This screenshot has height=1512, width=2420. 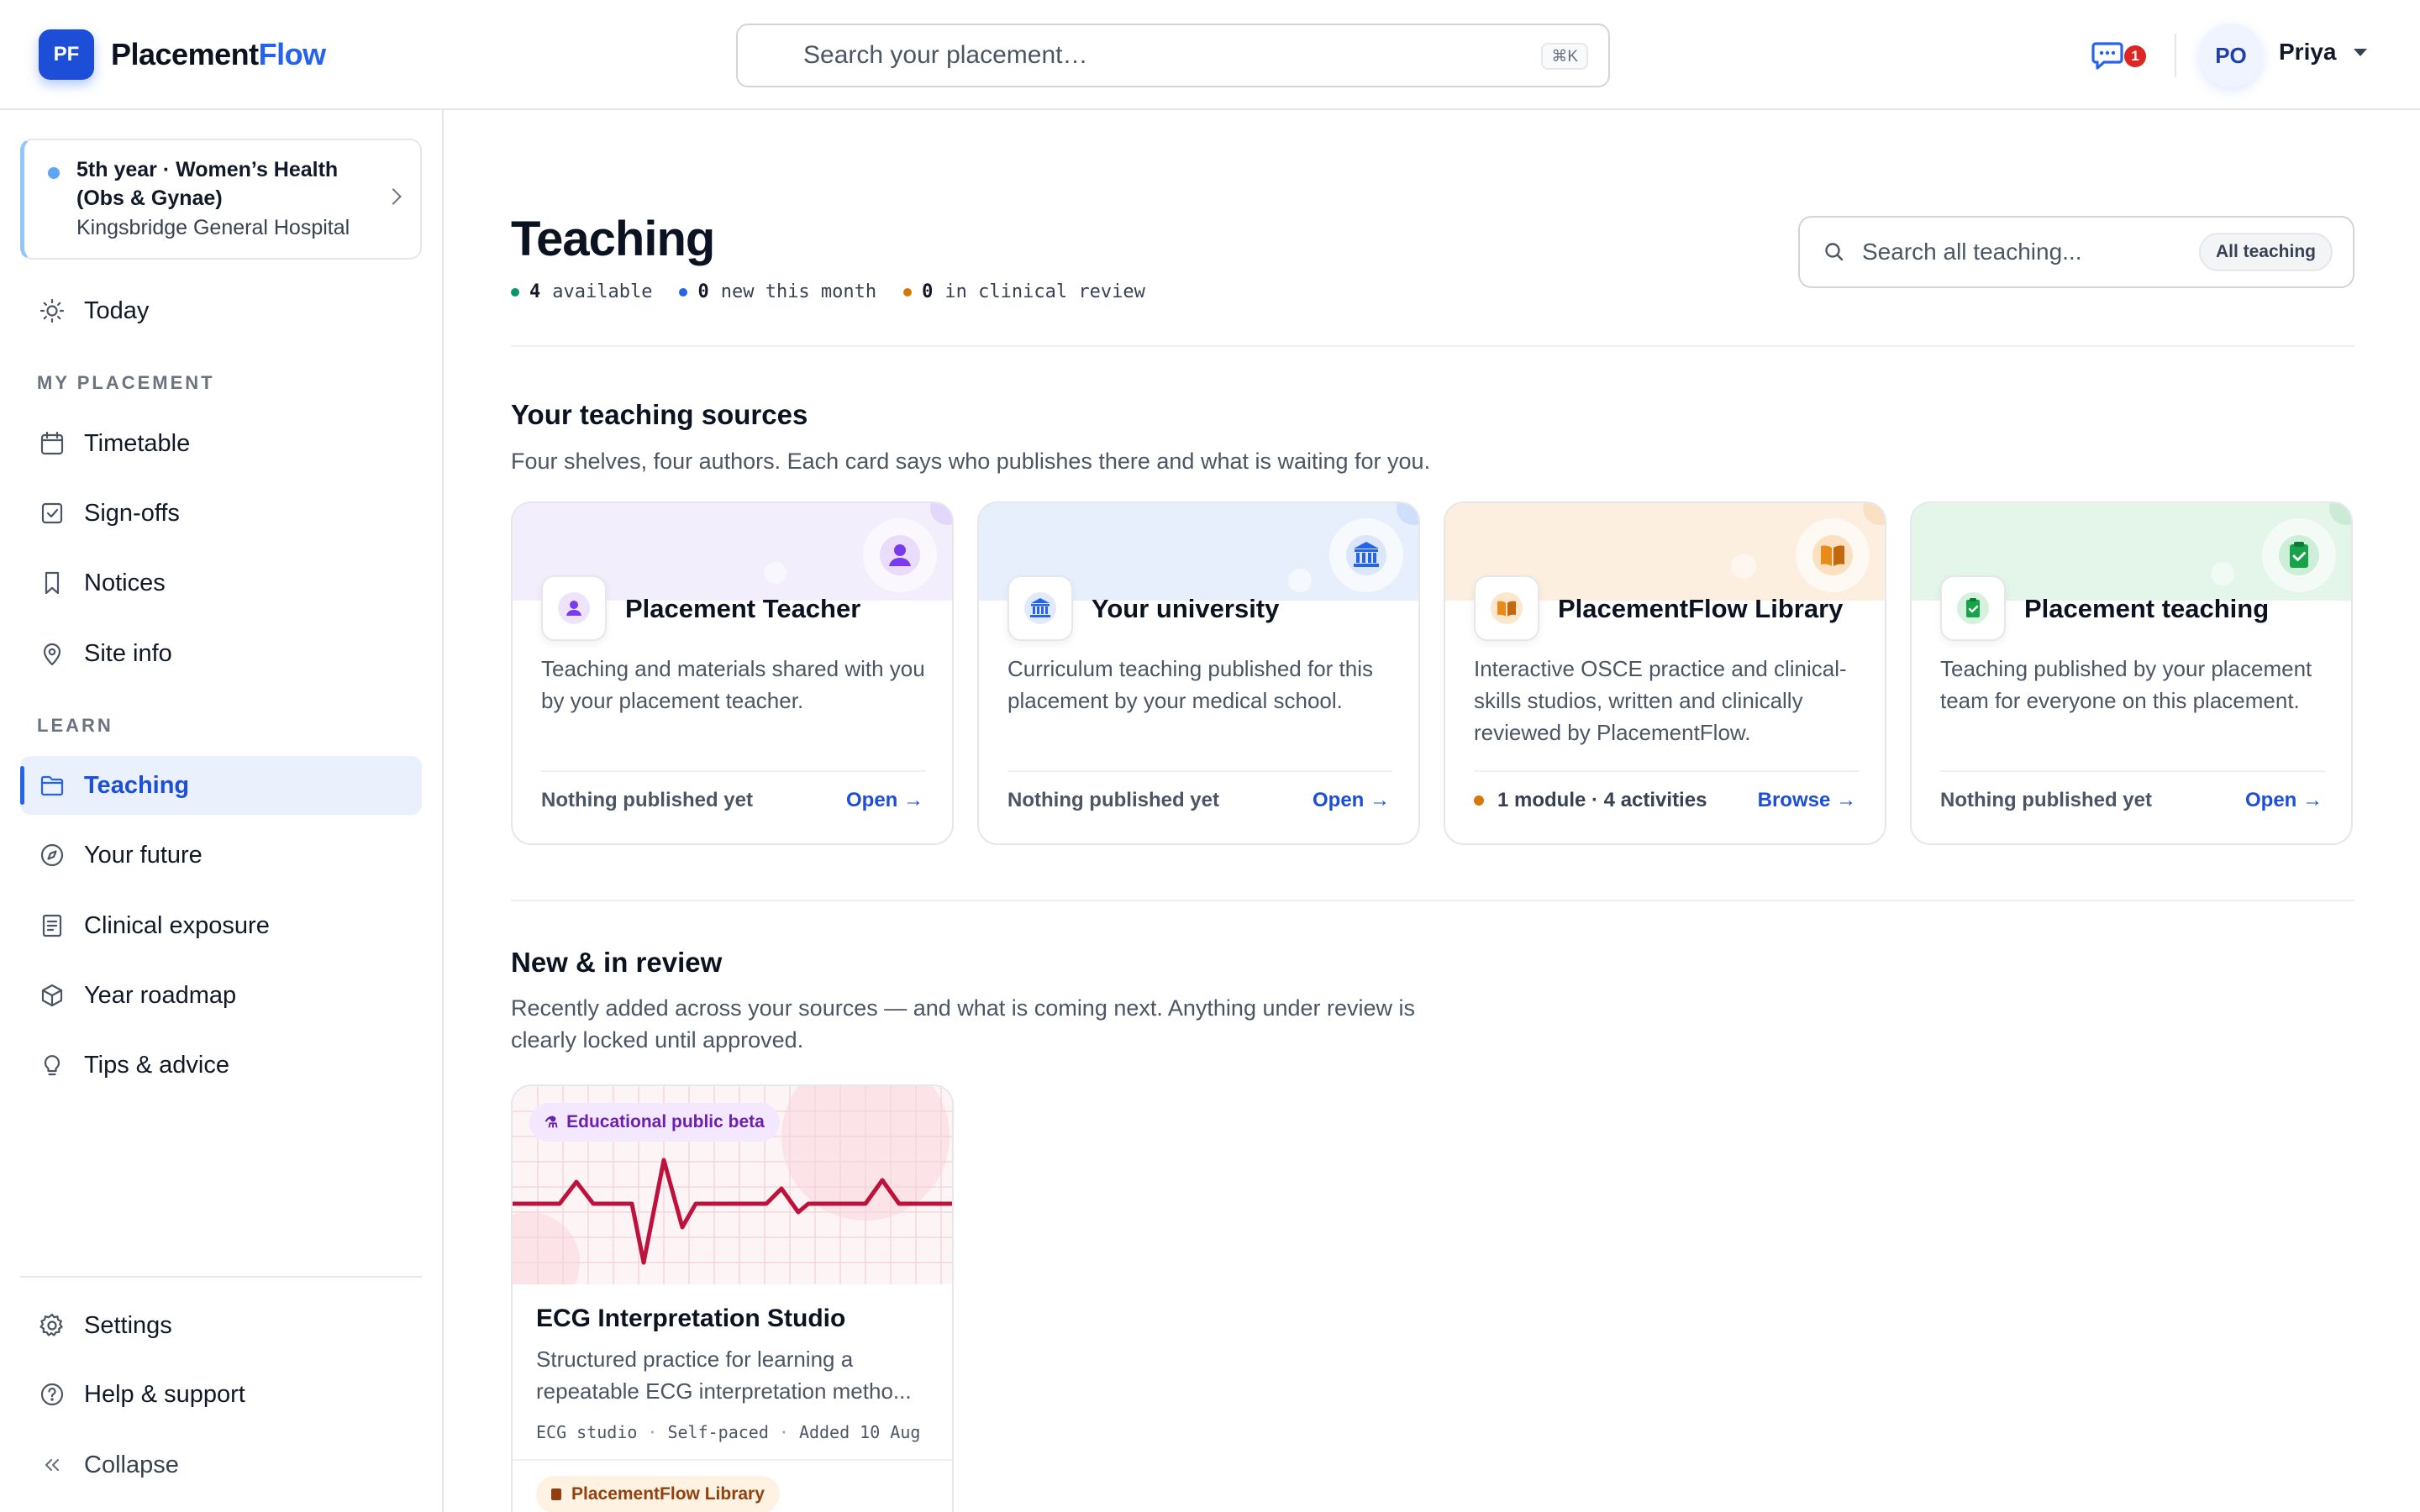 What do you see at coordinates (218, 54) in the screenshot?
I see `brand-name: PlacementFlow` at bounding box center [218, 54].